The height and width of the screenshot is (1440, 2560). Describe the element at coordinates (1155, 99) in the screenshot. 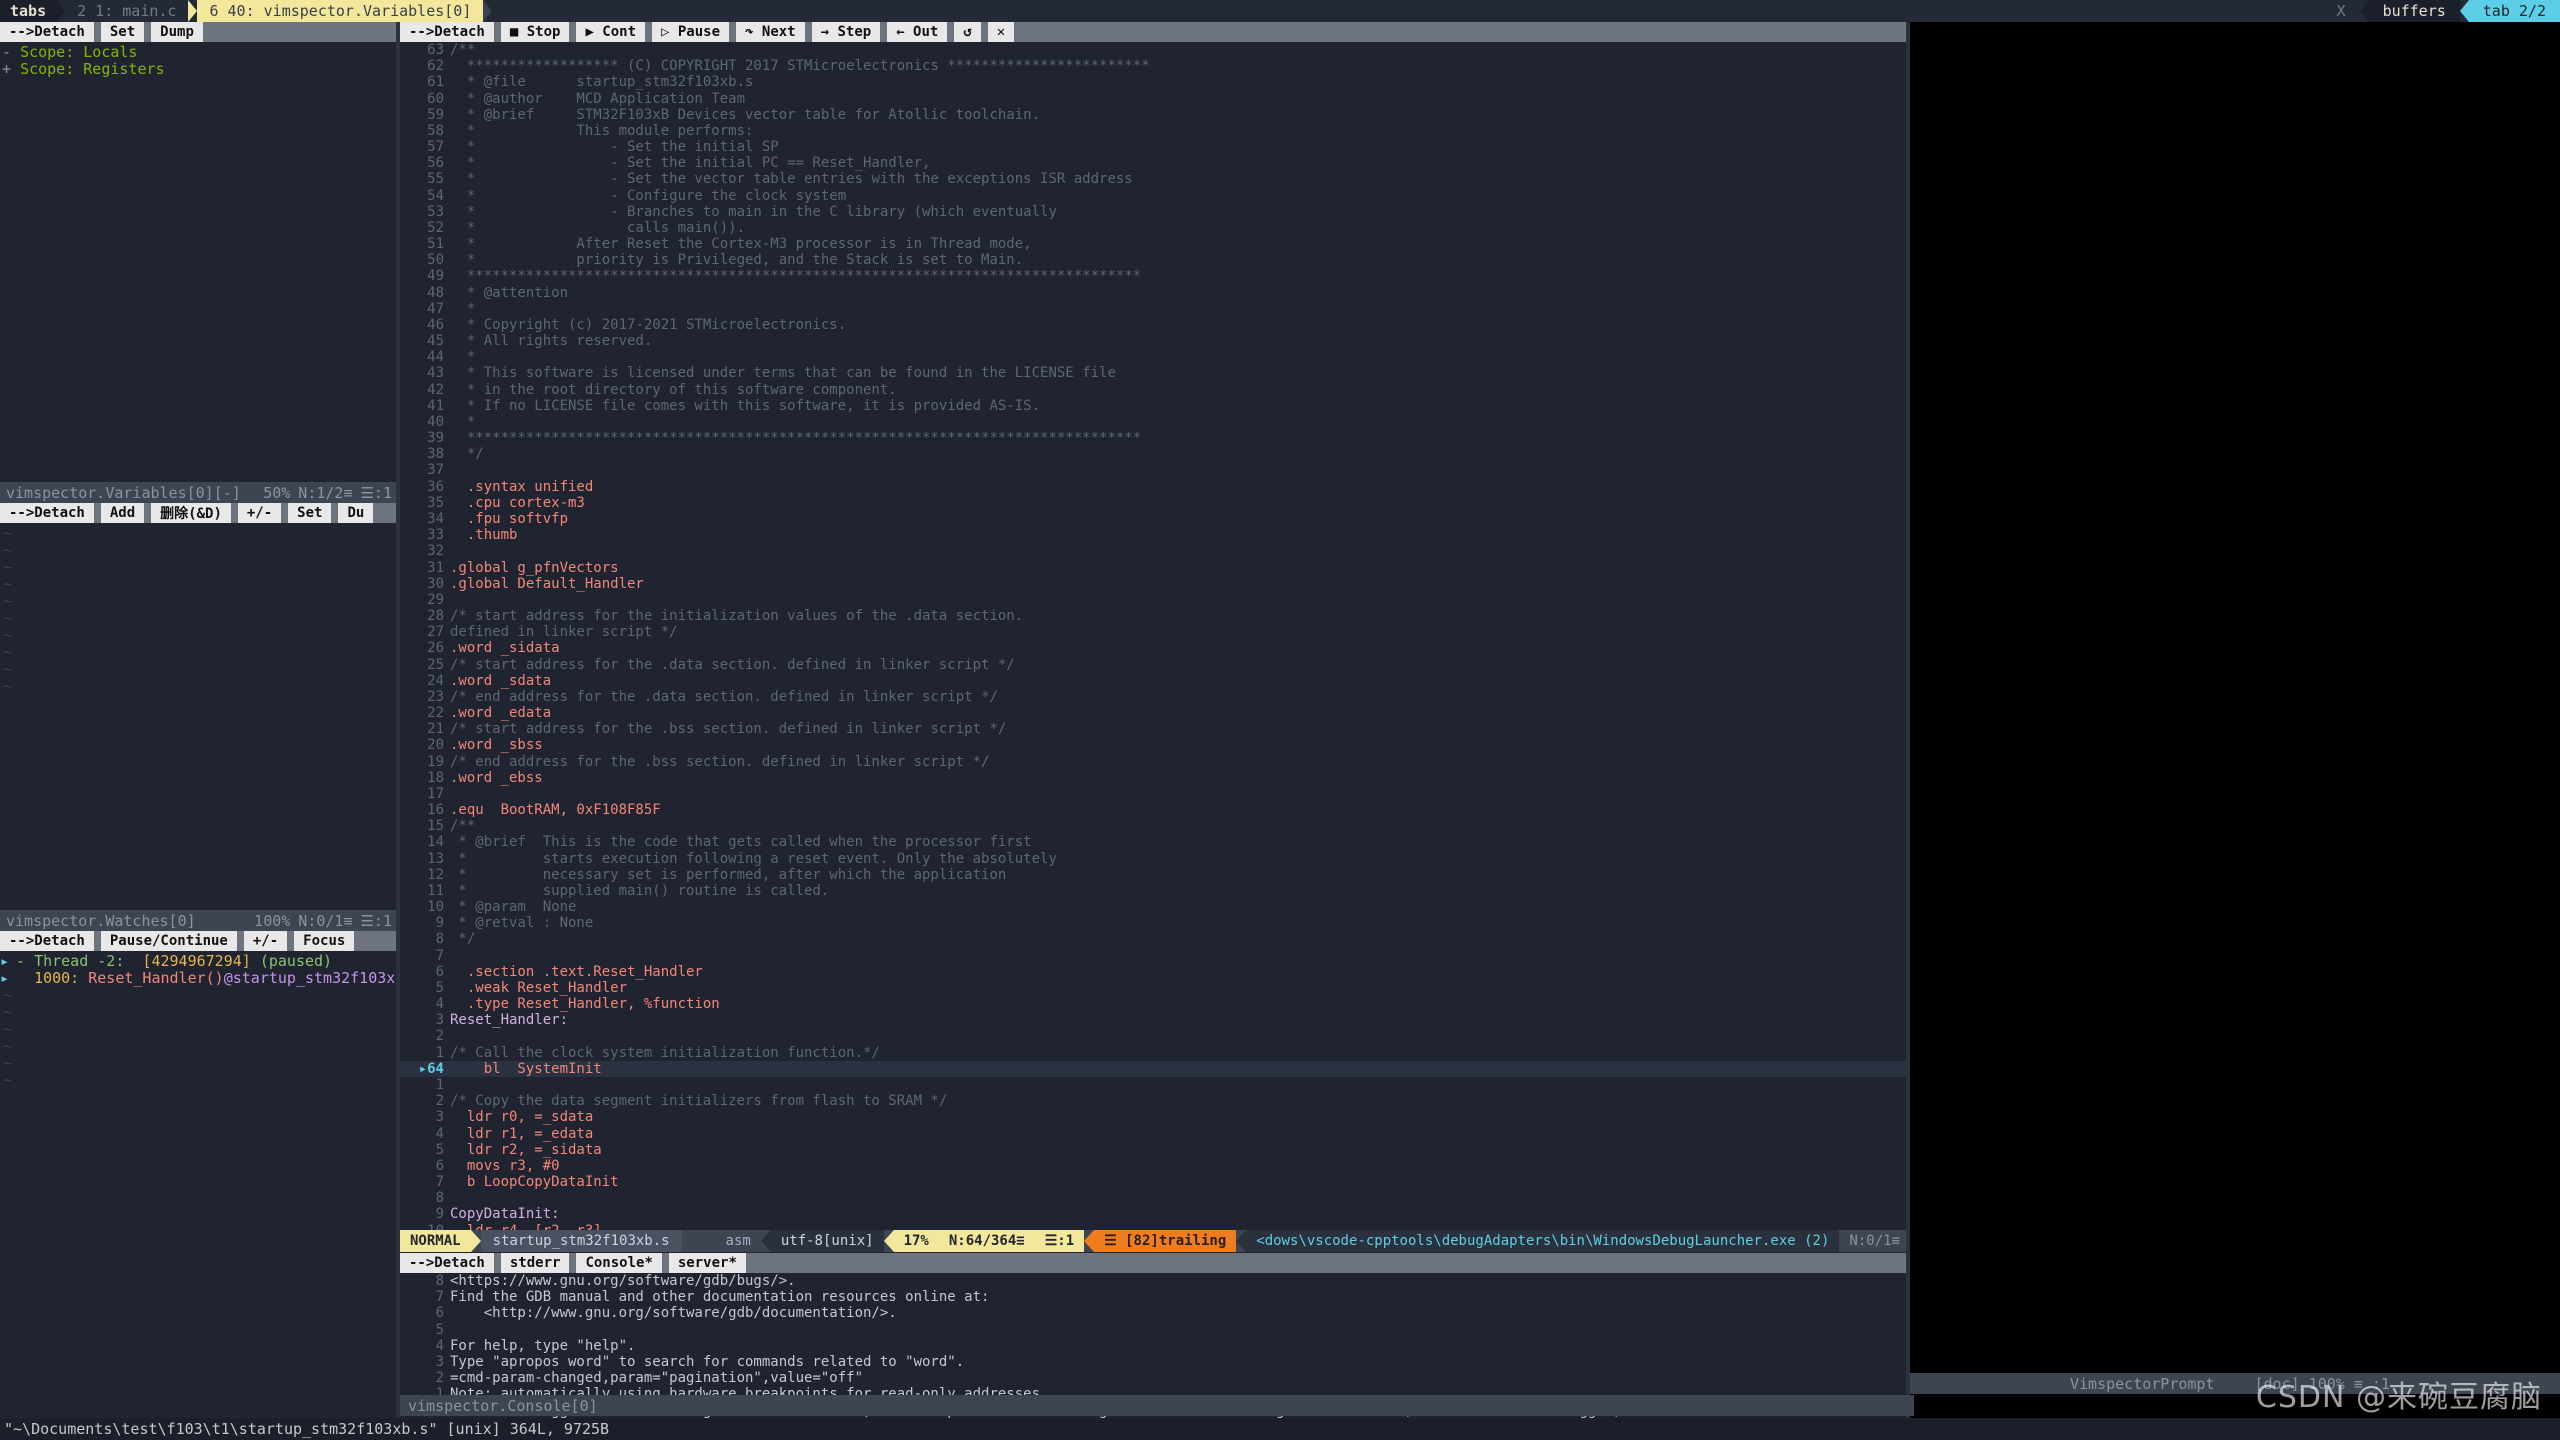

I see `code-line: 60 * @author MCD Application Team` at that location.